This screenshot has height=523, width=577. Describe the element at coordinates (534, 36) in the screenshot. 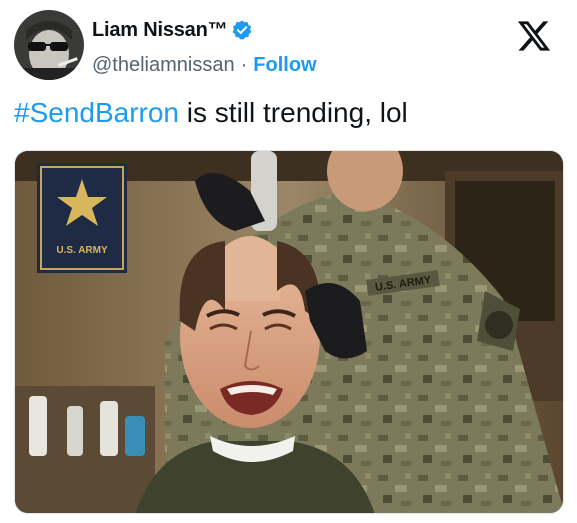

I see `x-logo-icon` at that location.